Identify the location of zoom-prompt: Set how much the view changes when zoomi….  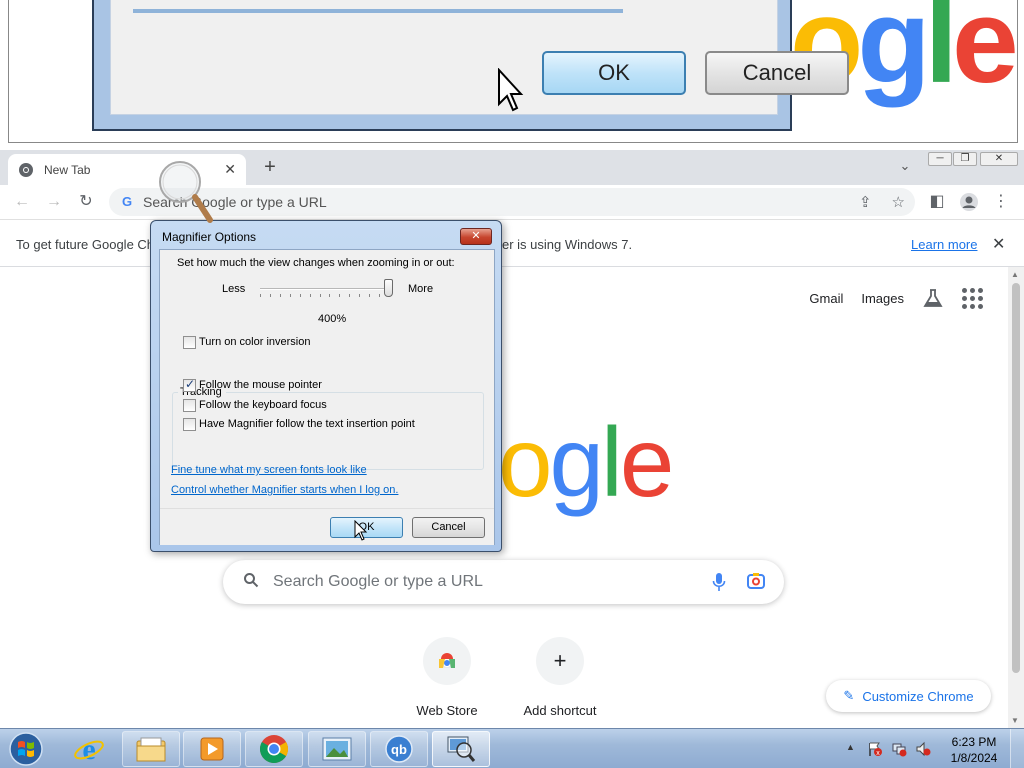
(316, 263).